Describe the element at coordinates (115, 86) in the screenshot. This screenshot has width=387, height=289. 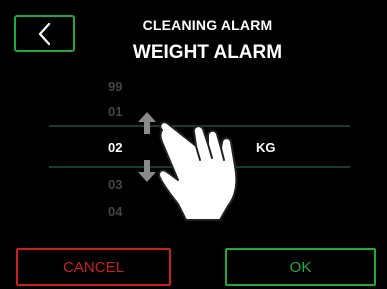
I see `picker-value-prev2: 99` at that location.